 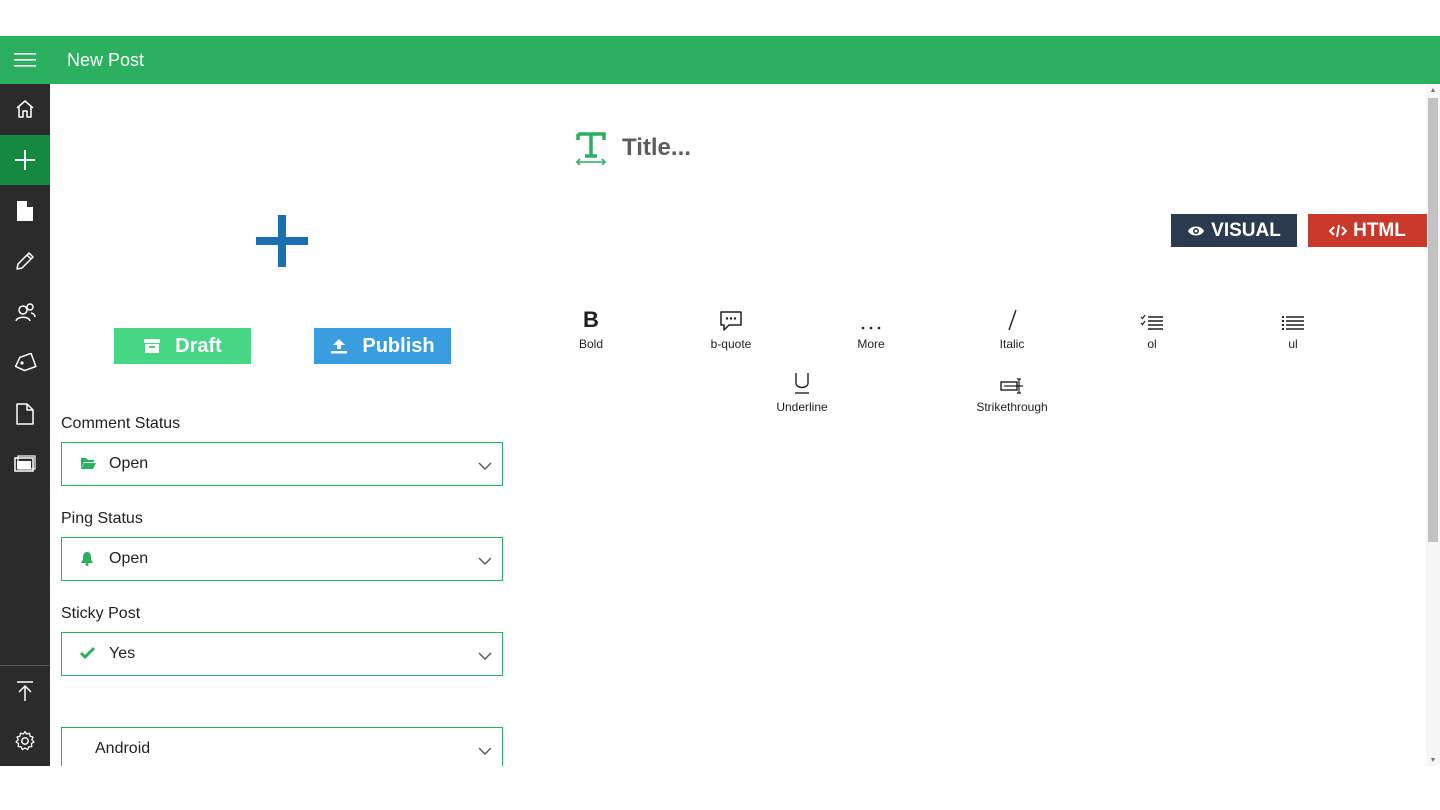 I want to click on ordered-list-tool-button: ol, so click(x=1152, y=329).